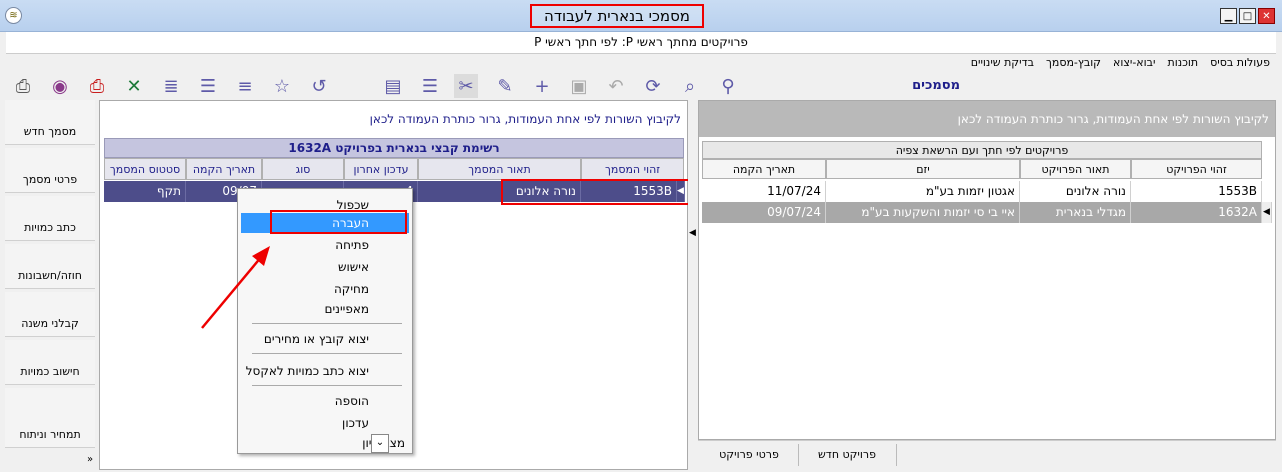  I want to click on panel-splitter: ◀, so click(693, 285).